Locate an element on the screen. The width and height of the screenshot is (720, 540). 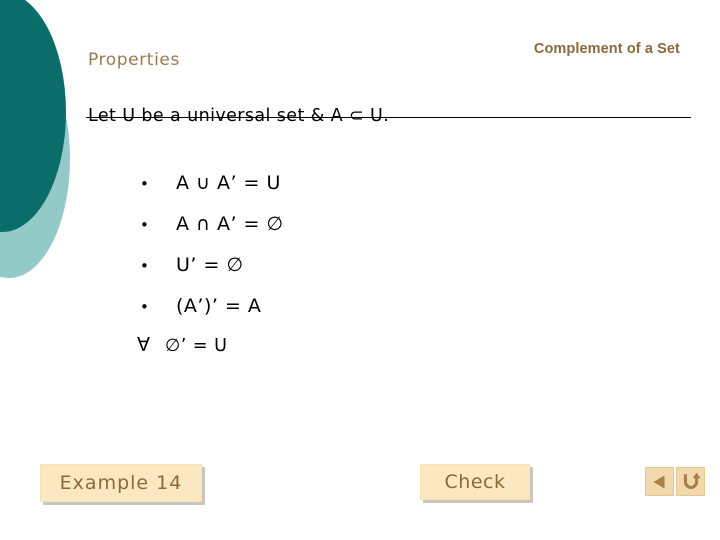
list-item: • A ∩ A’ = ∅ is located at coordinates (350, 233).